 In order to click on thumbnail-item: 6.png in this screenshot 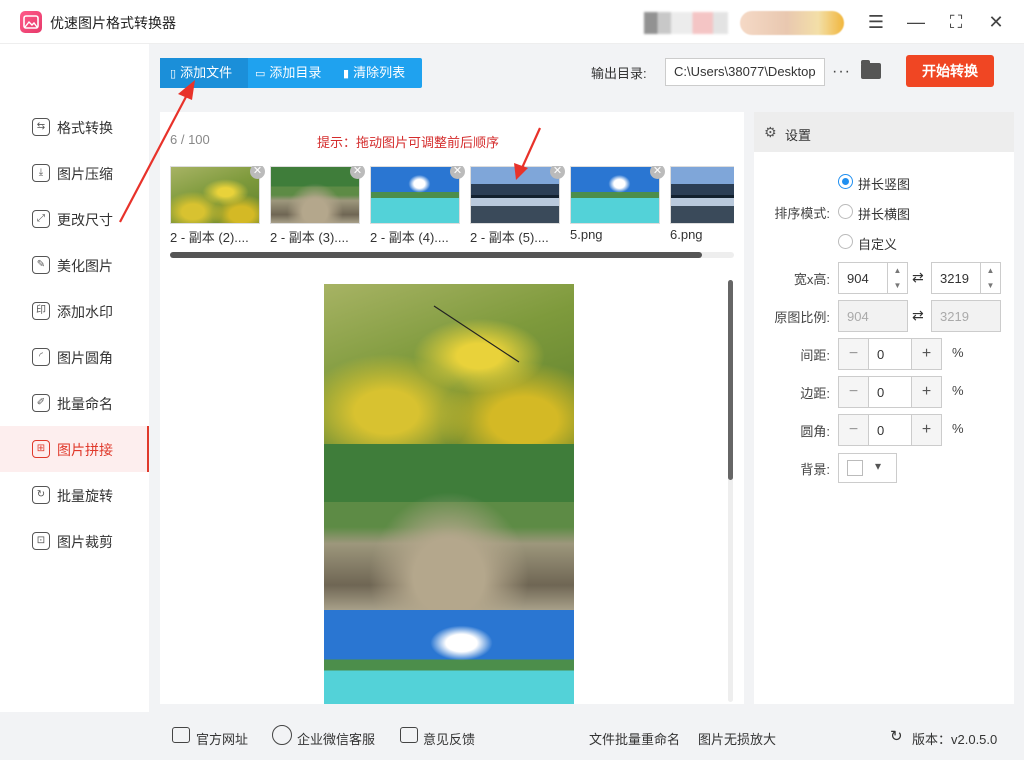, I will do `click(702, 205)`.